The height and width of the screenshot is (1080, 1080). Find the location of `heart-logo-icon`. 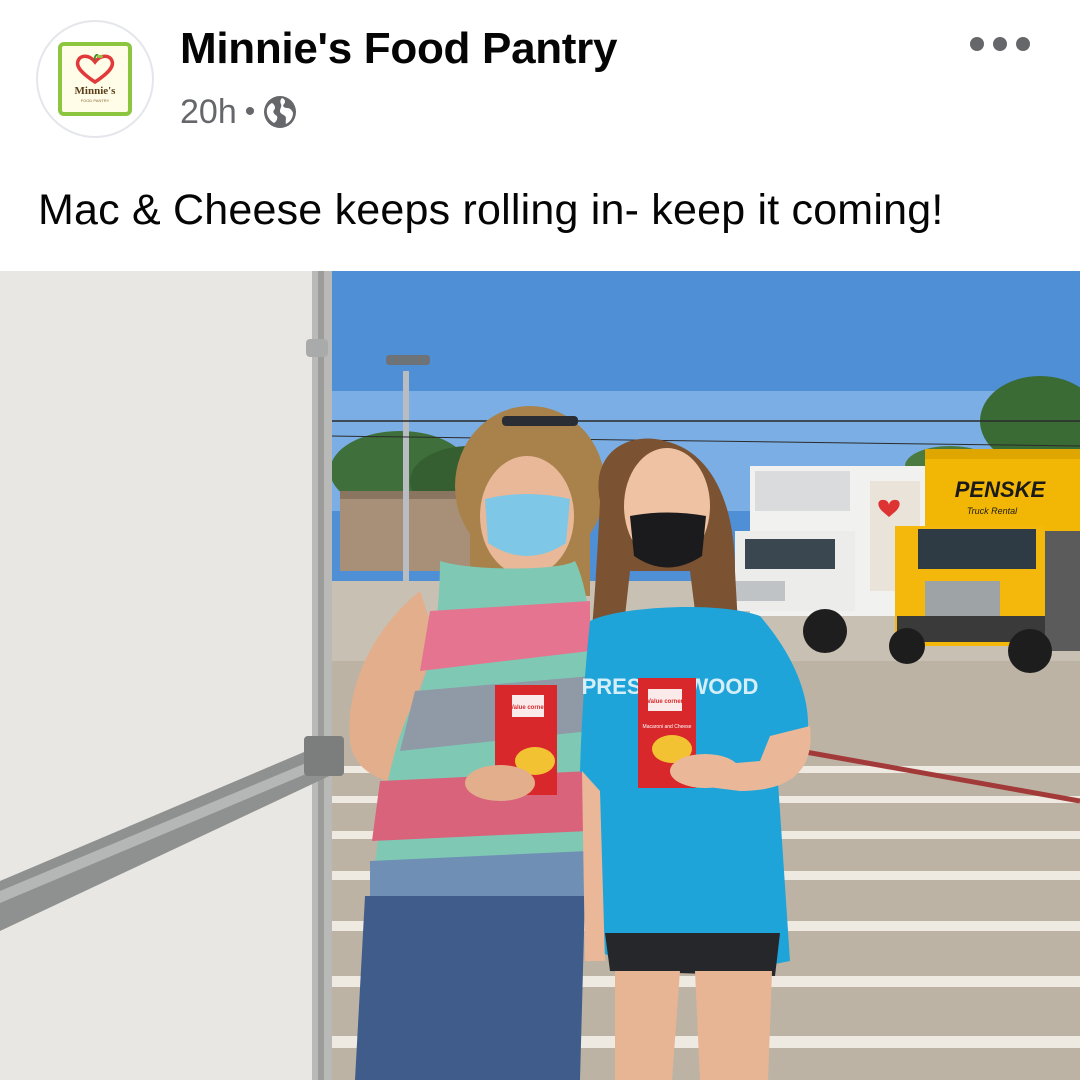

heart-logo-icon is located at coordinates (95, 69).